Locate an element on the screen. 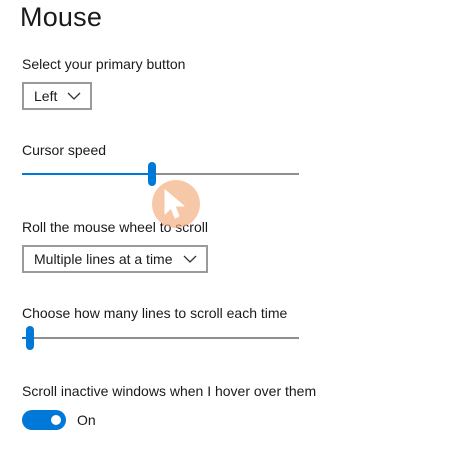  wheel-scroll-dropdown: Multiple lines at a time is located at coordinates (115, 259).